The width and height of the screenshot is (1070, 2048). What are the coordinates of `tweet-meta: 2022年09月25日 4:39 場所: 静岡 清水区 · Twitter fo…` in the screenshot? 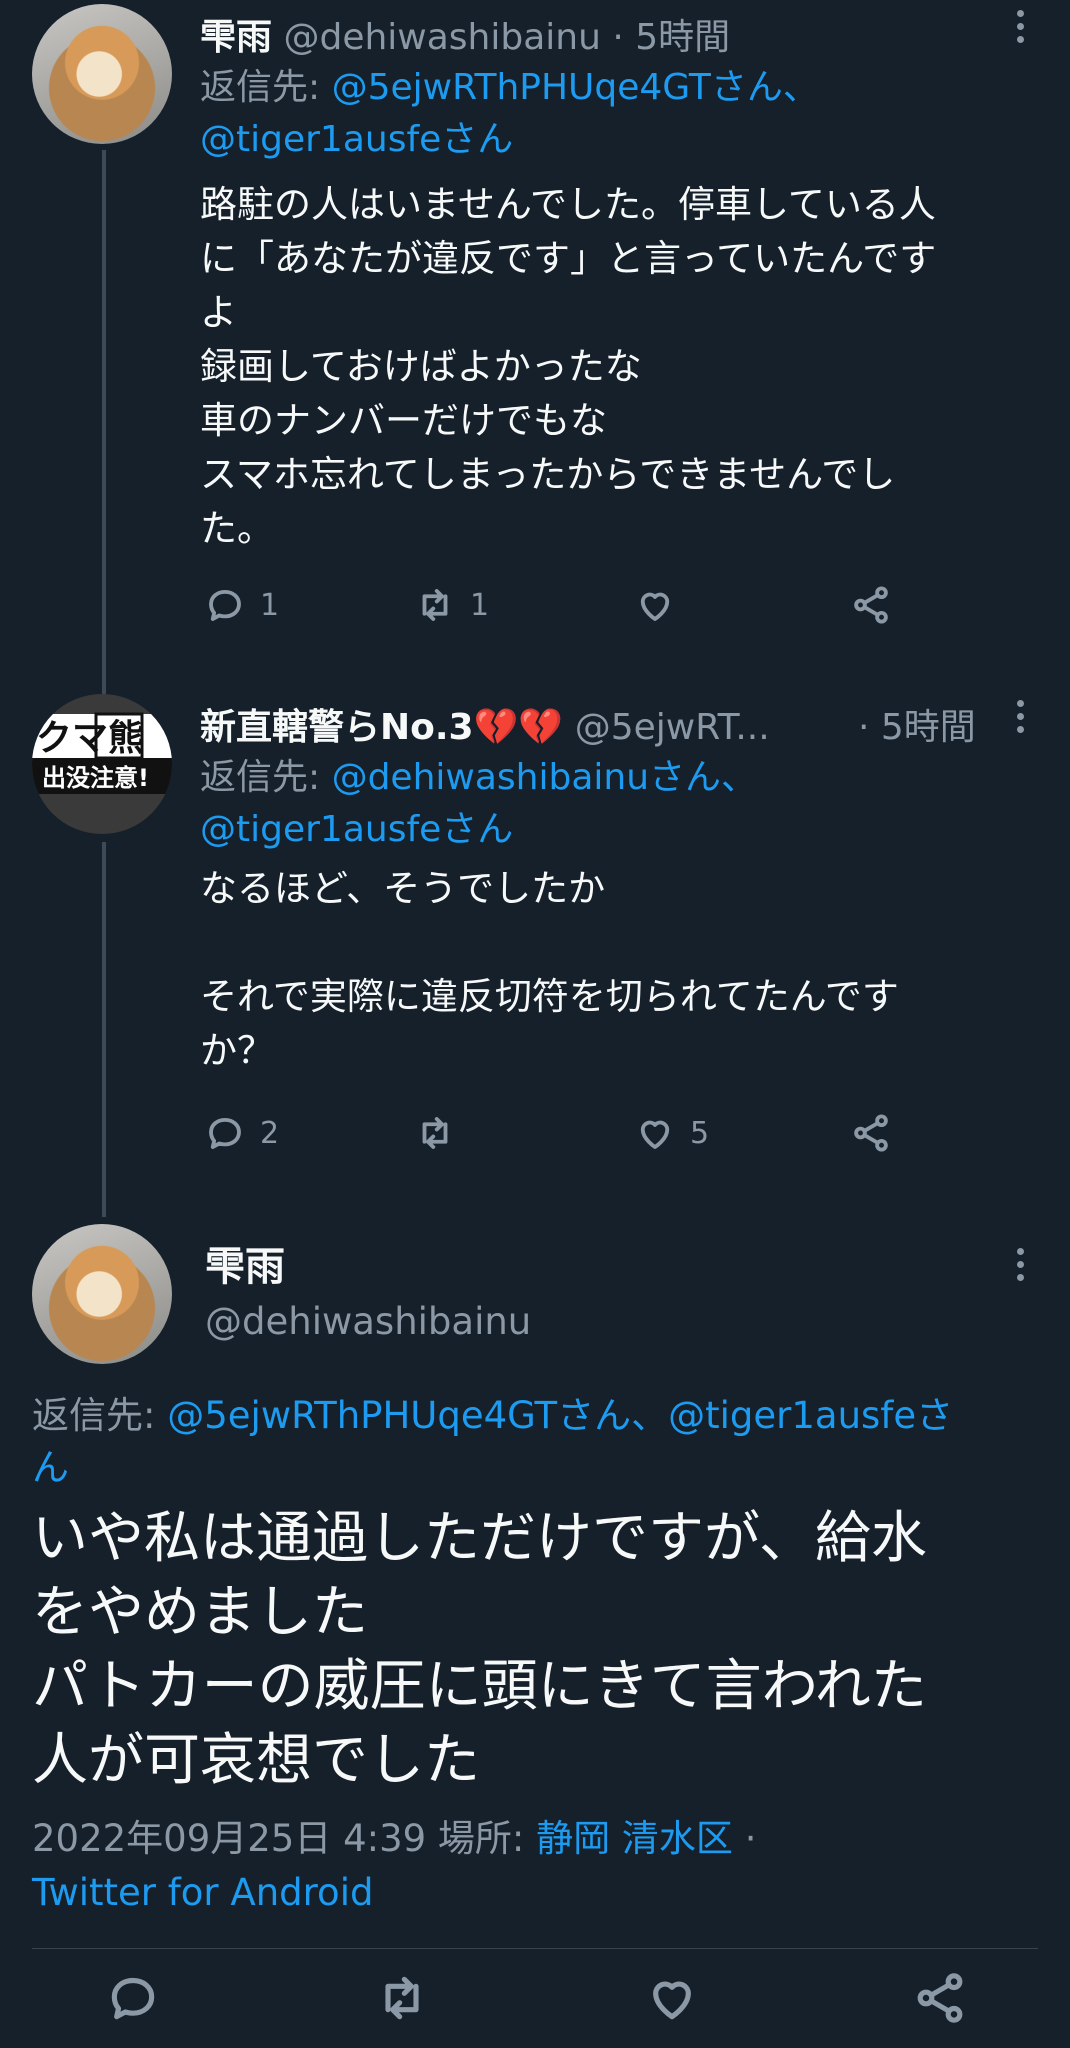 It's located at (532, 1866).